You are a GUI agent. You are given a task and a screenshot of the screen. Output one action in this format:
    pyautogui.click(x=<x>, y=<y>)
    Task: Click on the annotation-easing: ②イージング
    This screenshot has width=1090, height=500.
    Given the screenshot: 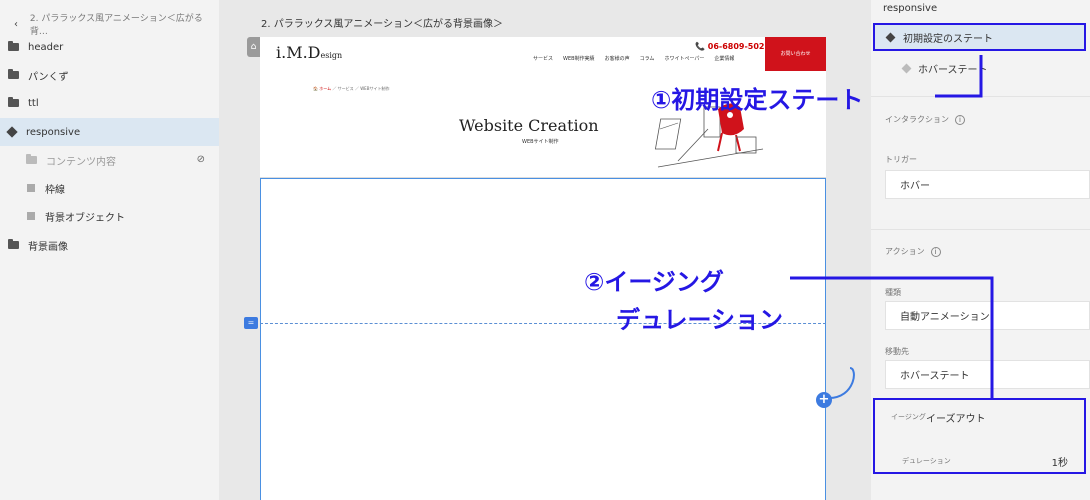 What is the action you would take?
    pyautogui.click(x=654, y=282)
    